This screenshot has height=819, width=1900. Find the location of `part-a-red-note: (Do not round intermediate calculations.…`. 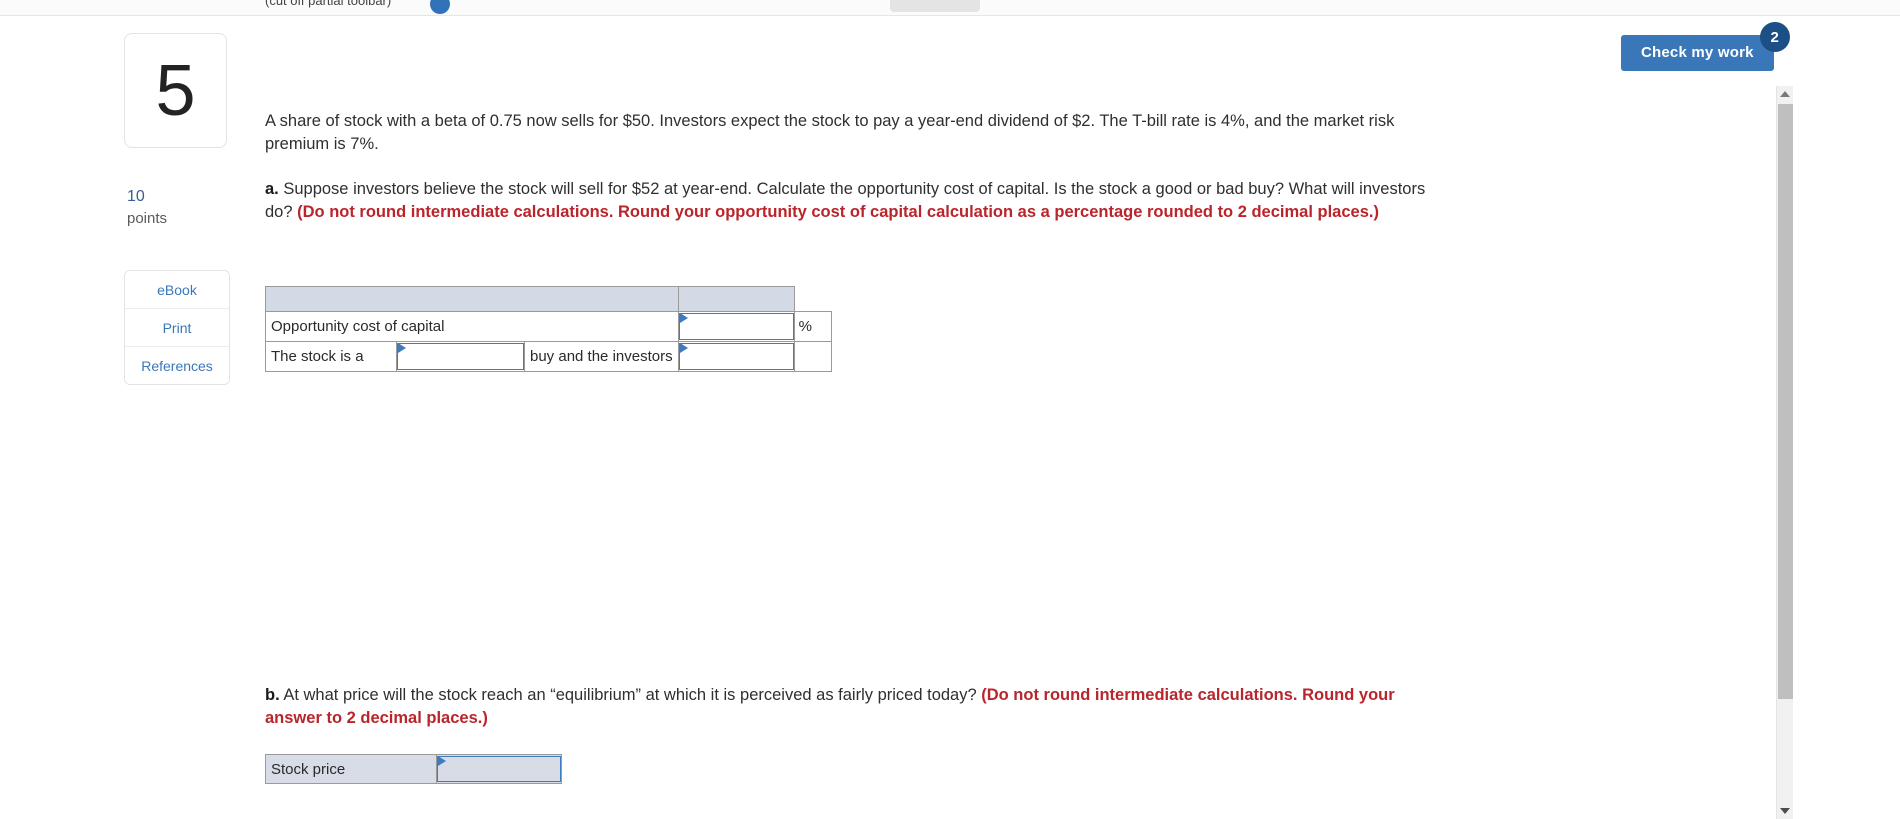

part-a-red-note: (Do not round intermediate calculations.… is located at coordinates (838, 212).